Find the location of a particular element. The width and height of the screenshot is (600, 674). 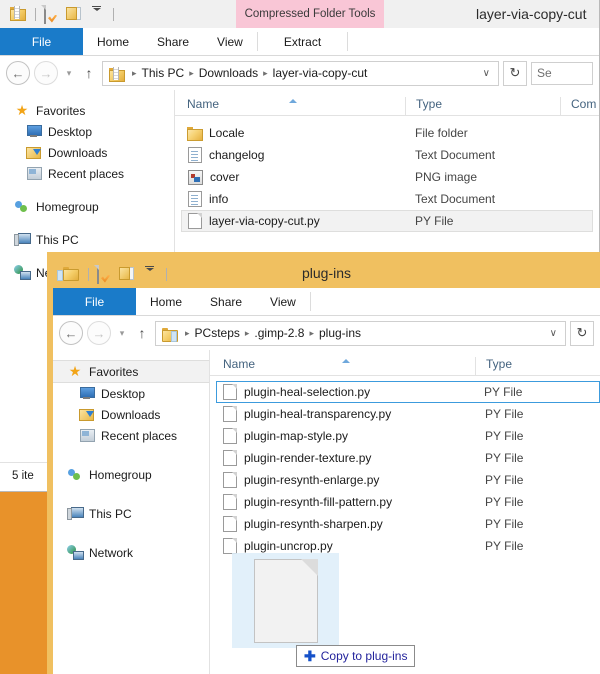

file-name: changelog is located at coordinates (237, 155).